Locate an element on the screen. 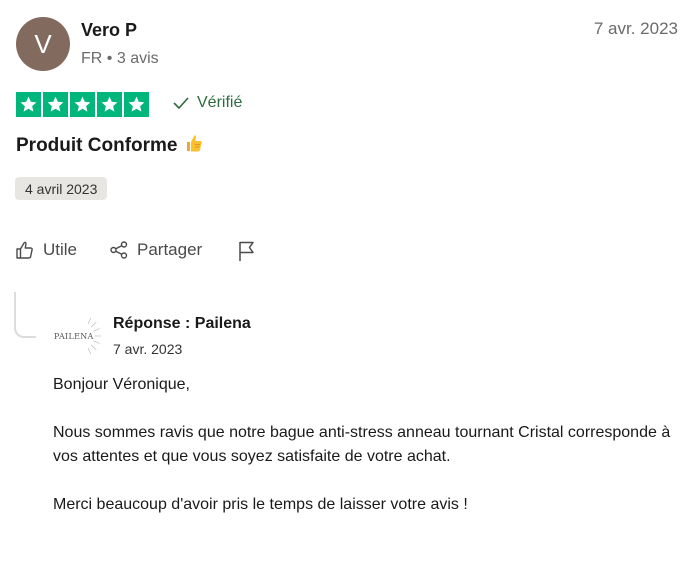  reviewer-country: FR is located at coordinates (92, 58).